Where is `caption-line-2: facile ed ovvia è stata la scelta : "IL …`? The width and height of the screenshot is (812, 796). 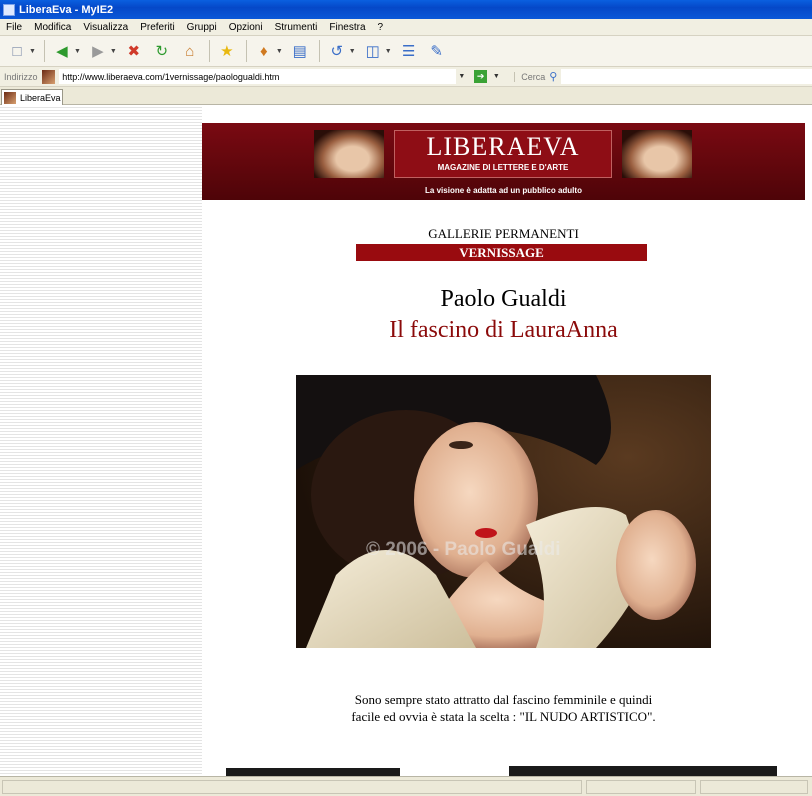
caption-line-2: facile ed ovvia è stata la scelta : "IL … is located at coordinates (503, 716).